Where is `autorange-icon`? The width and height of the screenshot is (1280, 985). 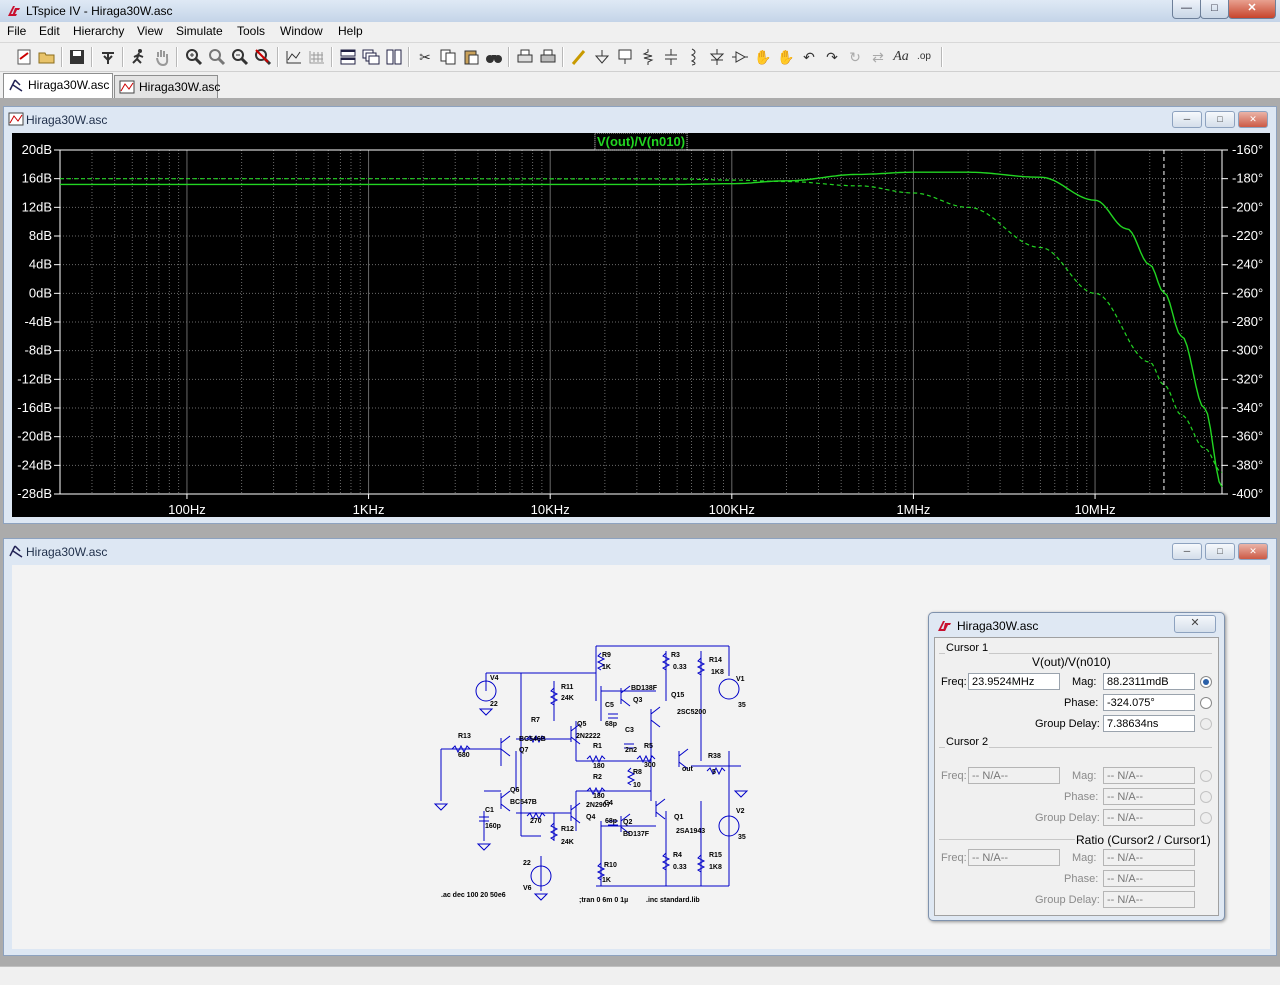 autorange-icon is located at coordinates (294, 57).